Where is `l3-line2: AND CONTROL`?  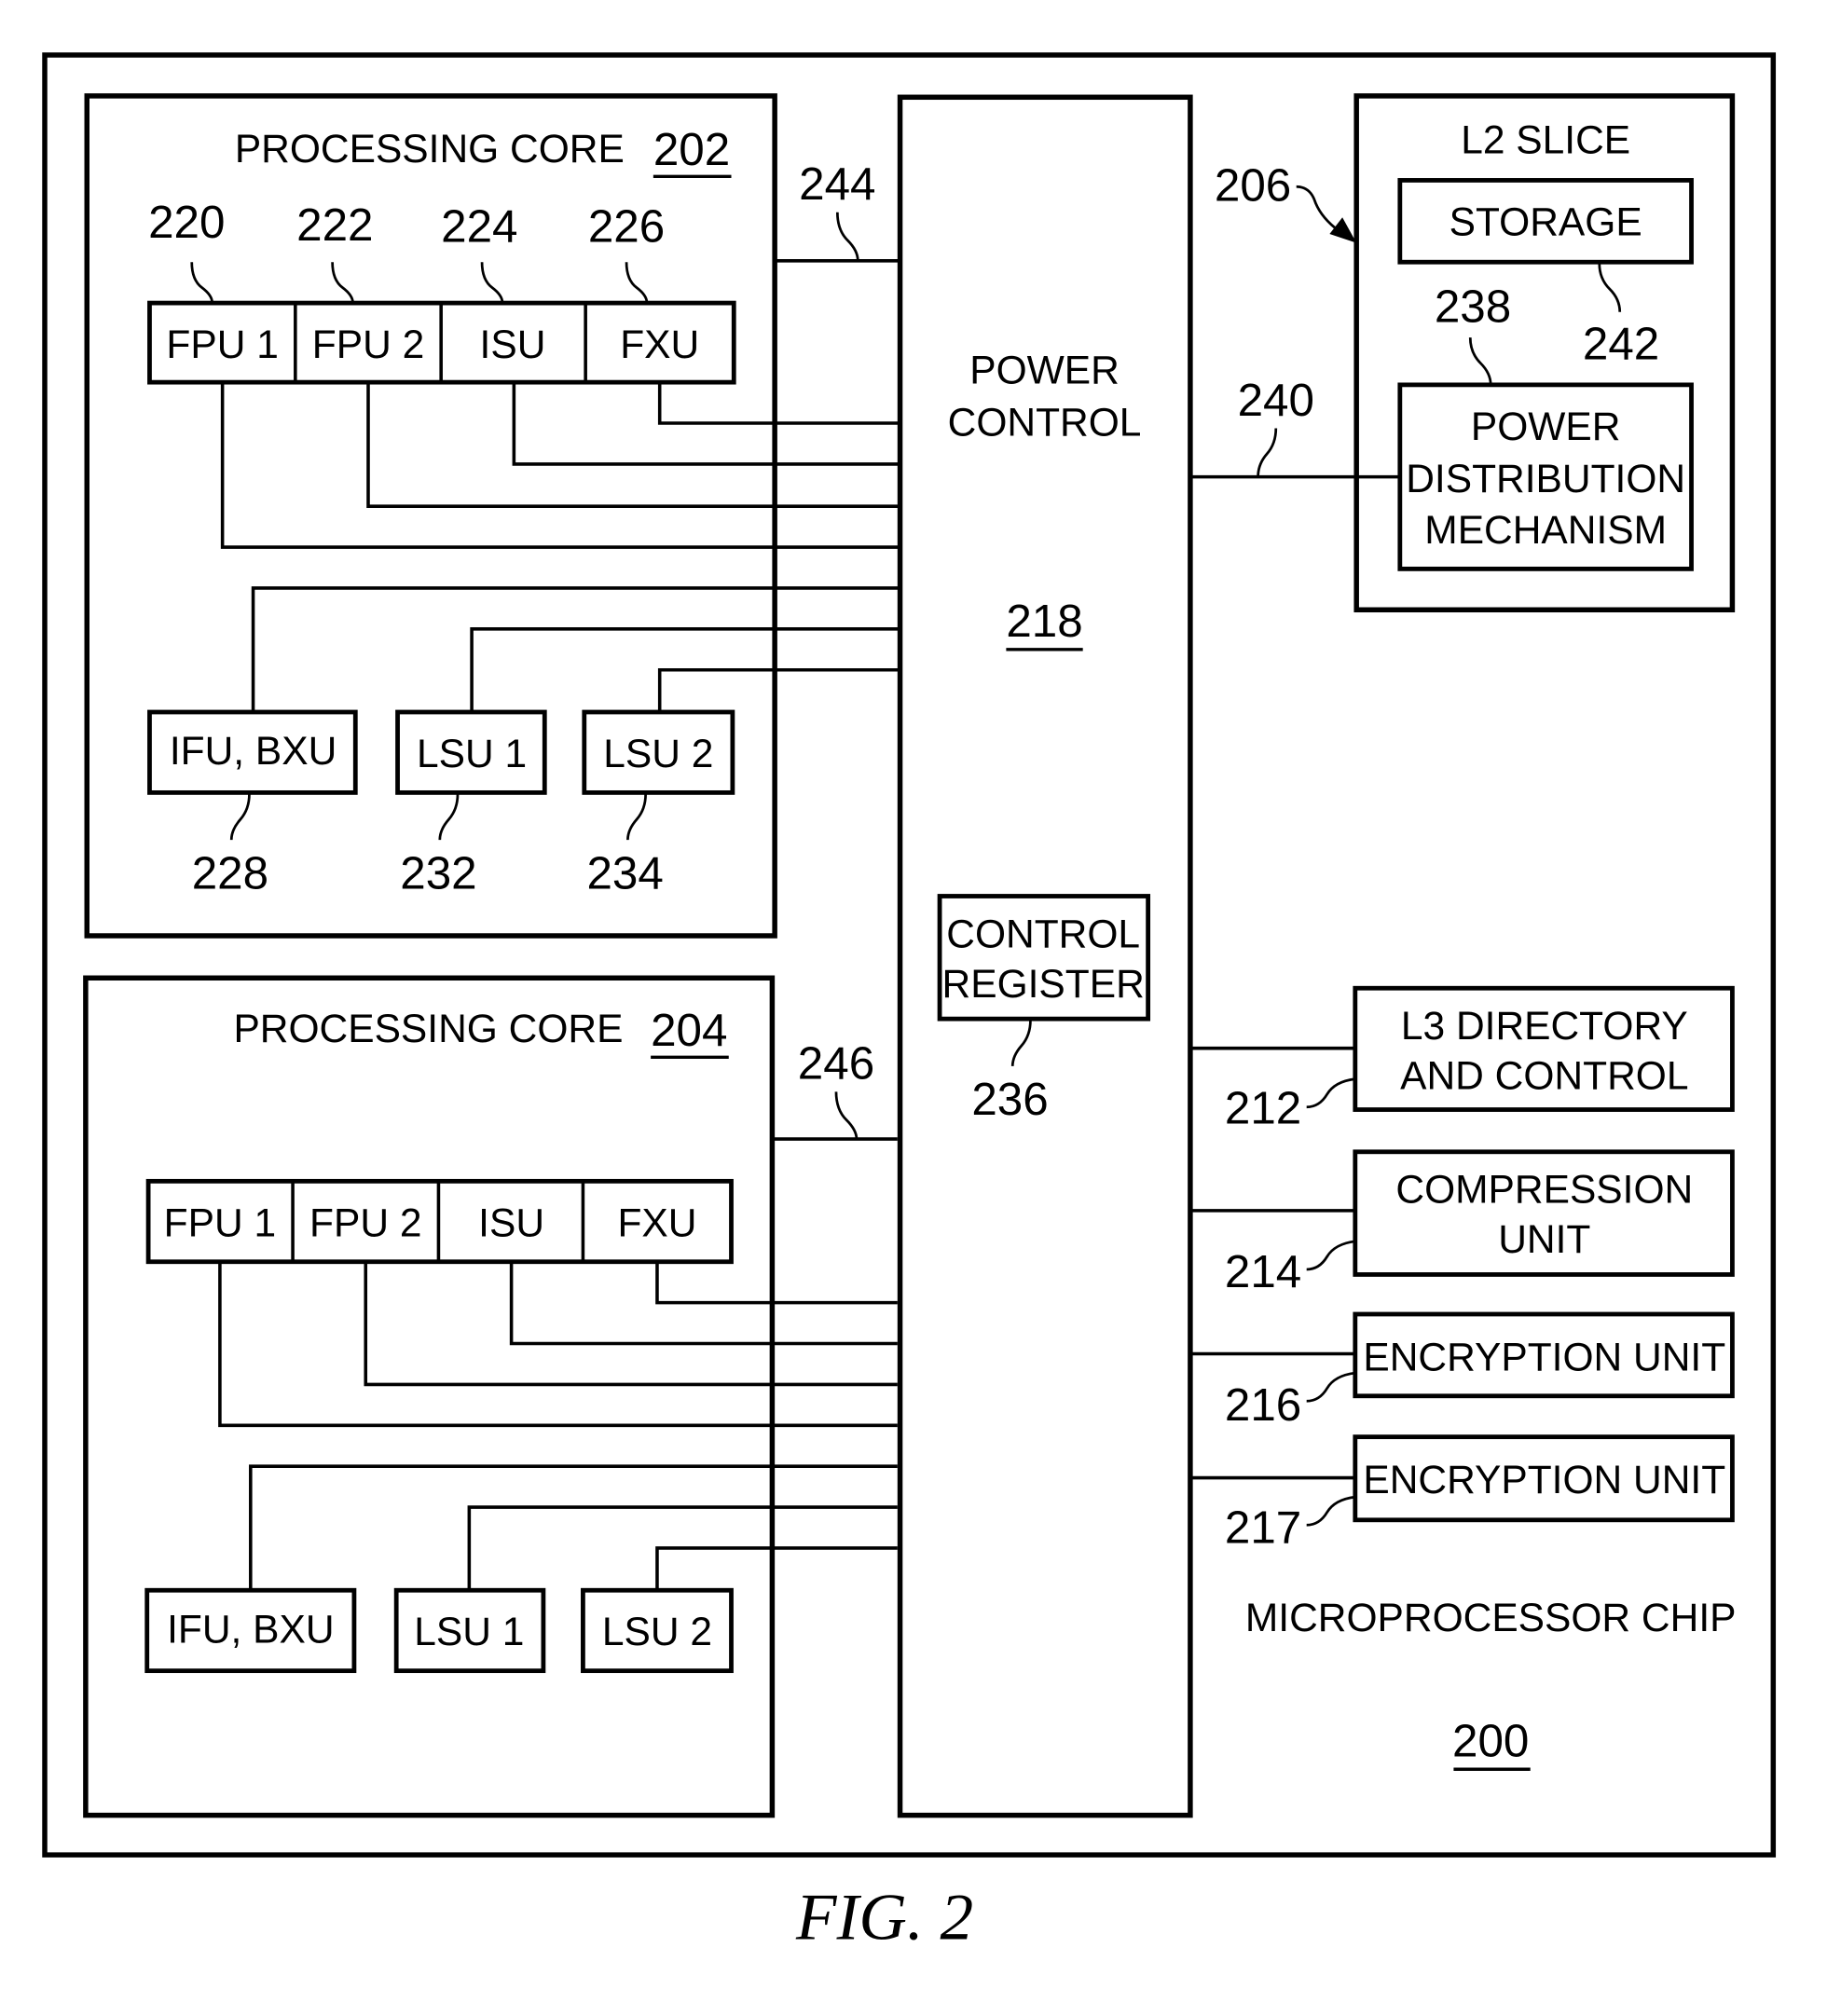
l3-line2: AND CONTROL is located at coordinates (1544, 1077).